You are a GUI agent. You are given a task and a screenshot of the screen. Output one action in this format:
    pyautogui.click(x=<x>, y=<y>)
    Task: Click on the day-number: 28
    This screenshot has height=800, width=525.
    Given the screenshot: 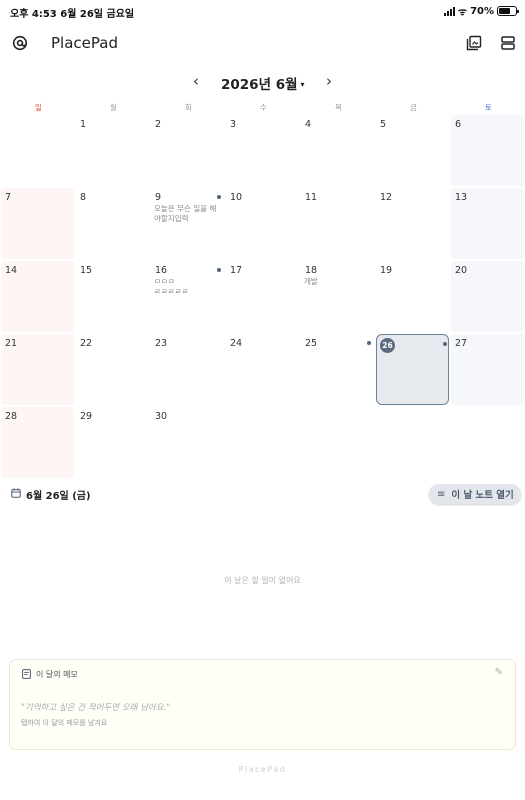 What is the action you would take?
    pyautogui.click(x=11, y=416)
    